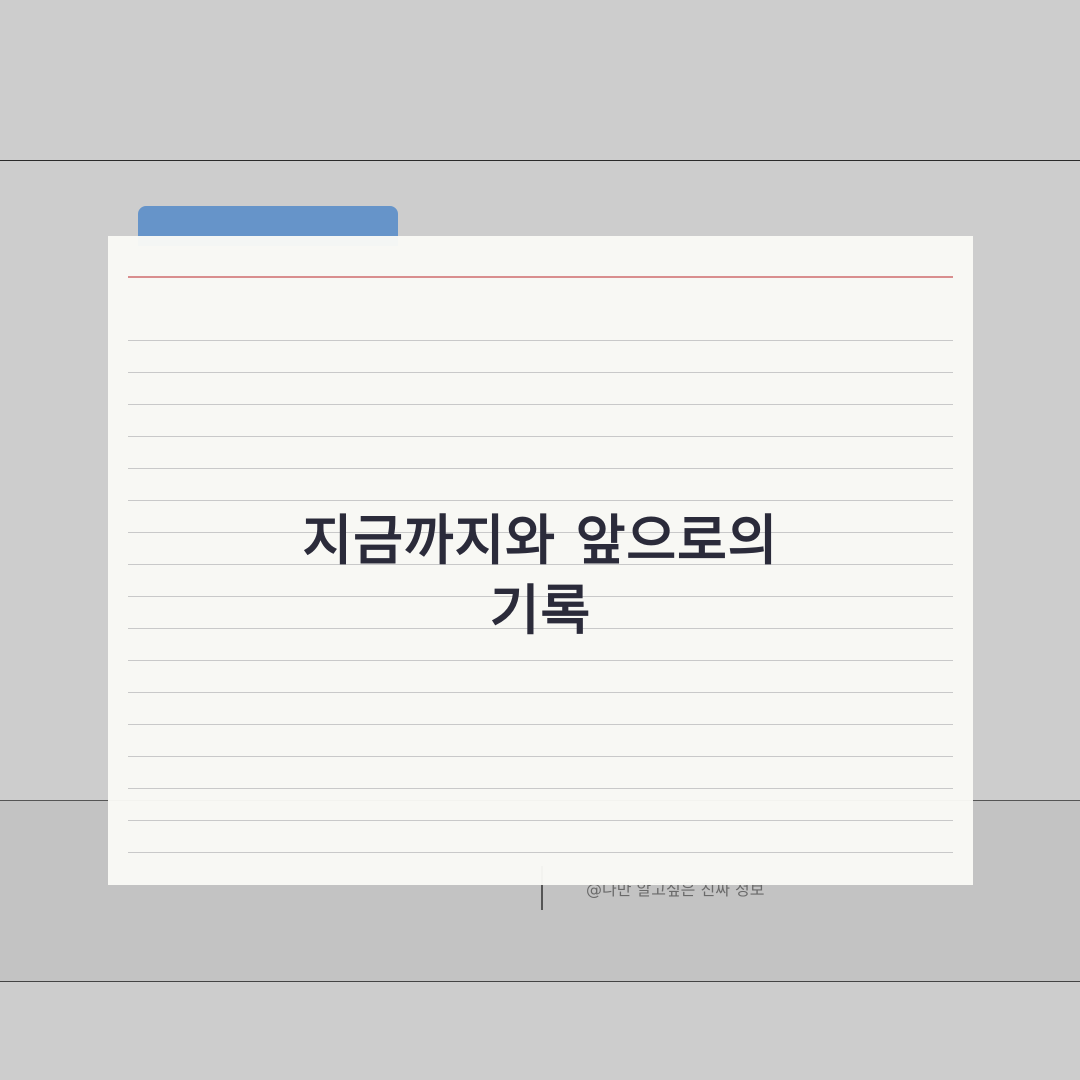  I want to click on margin-line, so click(540, 277).